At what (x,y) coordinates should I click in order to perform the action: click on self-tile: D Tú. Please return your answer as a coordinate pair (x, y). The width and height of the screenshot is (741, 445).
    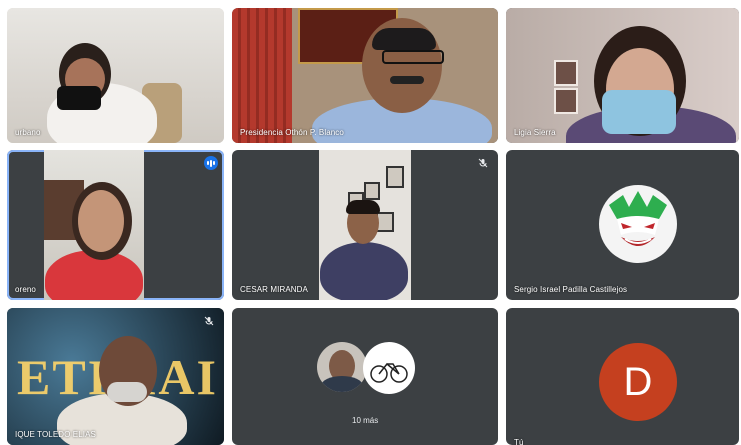
    Looking at the image, I should click on (622, 376).